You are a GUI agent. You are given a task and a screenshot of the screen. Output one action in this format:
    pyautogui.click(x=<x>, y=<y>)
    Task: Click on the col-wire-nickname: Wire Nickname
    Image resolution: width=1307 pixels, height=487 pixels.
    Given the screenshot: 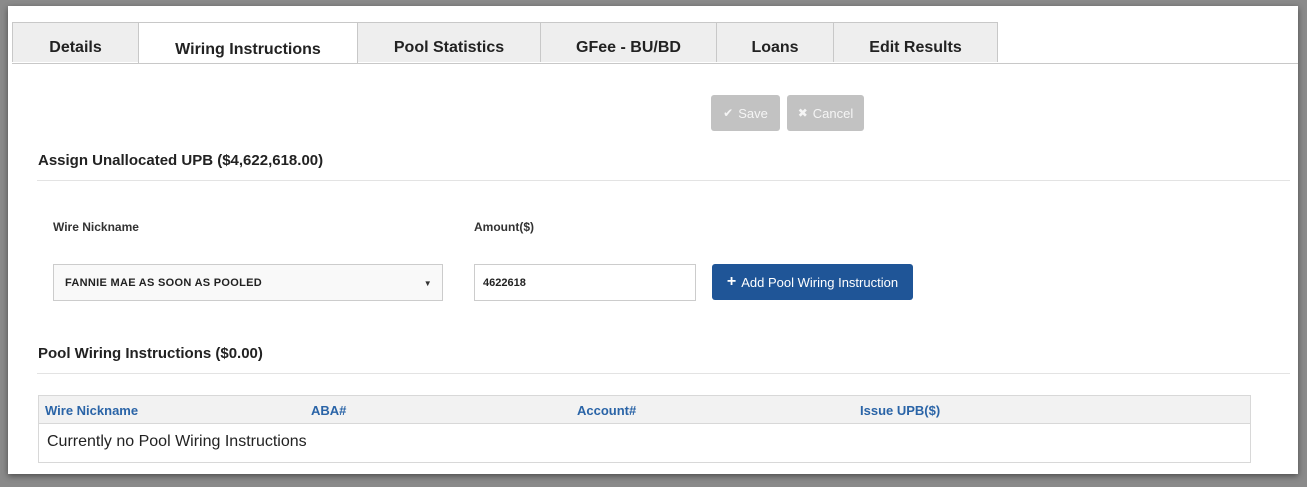 What is the action you would take?
    pyautogui.click(x=91, y=410)
    